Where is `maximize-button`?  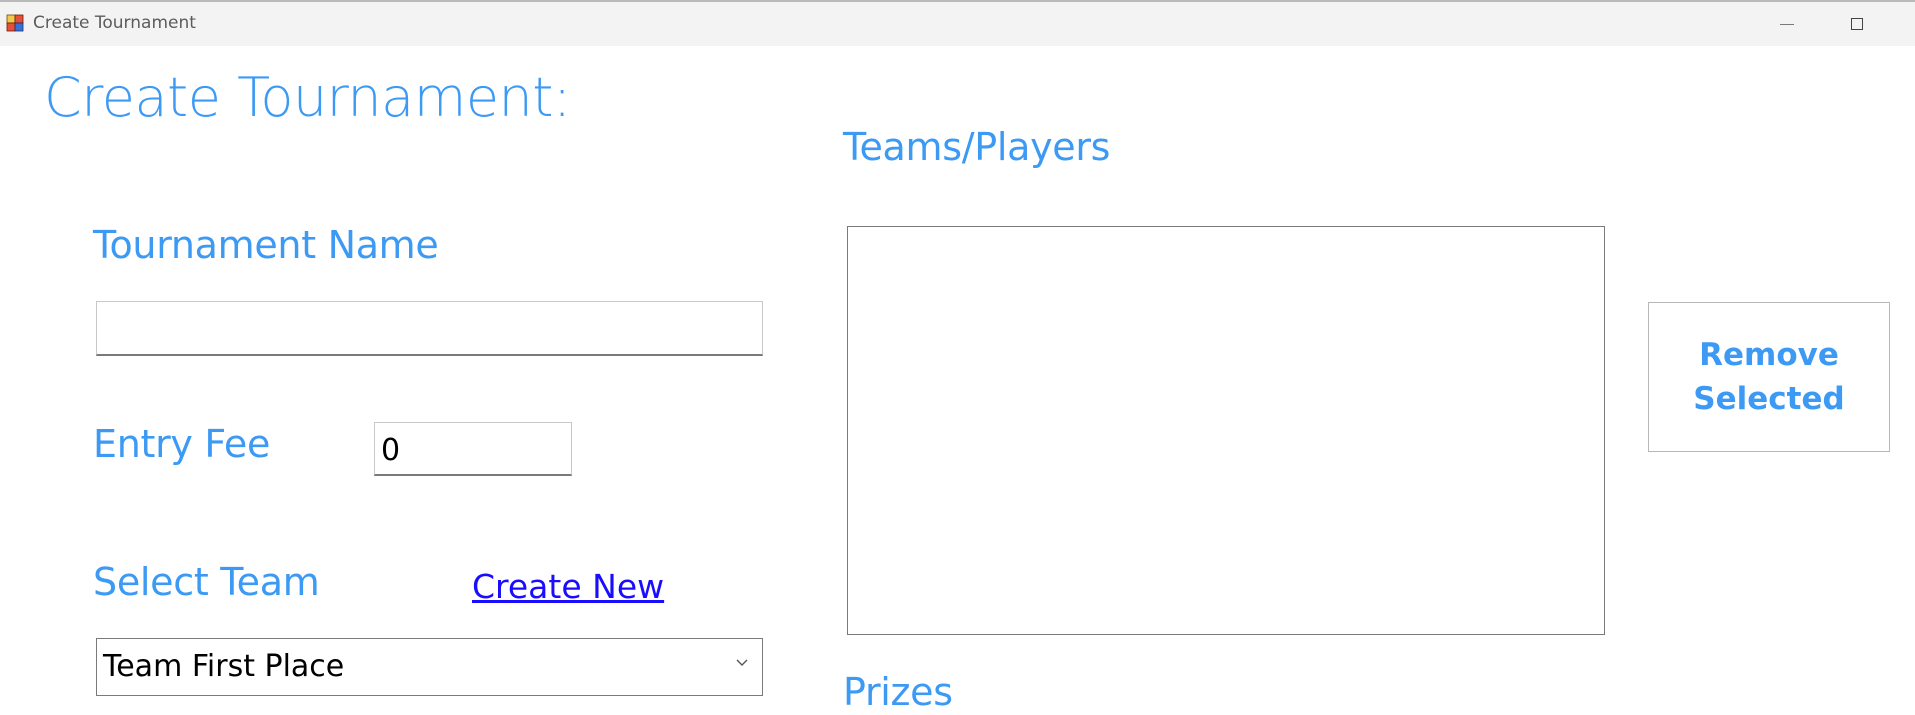
maximize-button is located at coordinates (1857, 24).